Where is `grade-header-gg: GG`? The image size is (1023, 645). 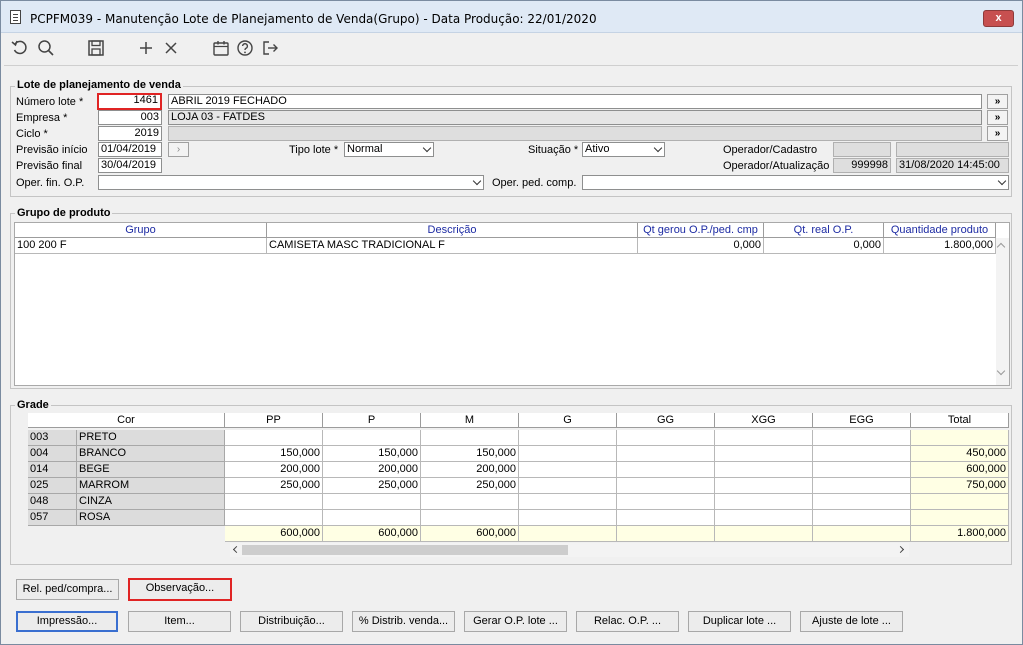
grade-header-gg: GG is located at coordinates (666, 420).